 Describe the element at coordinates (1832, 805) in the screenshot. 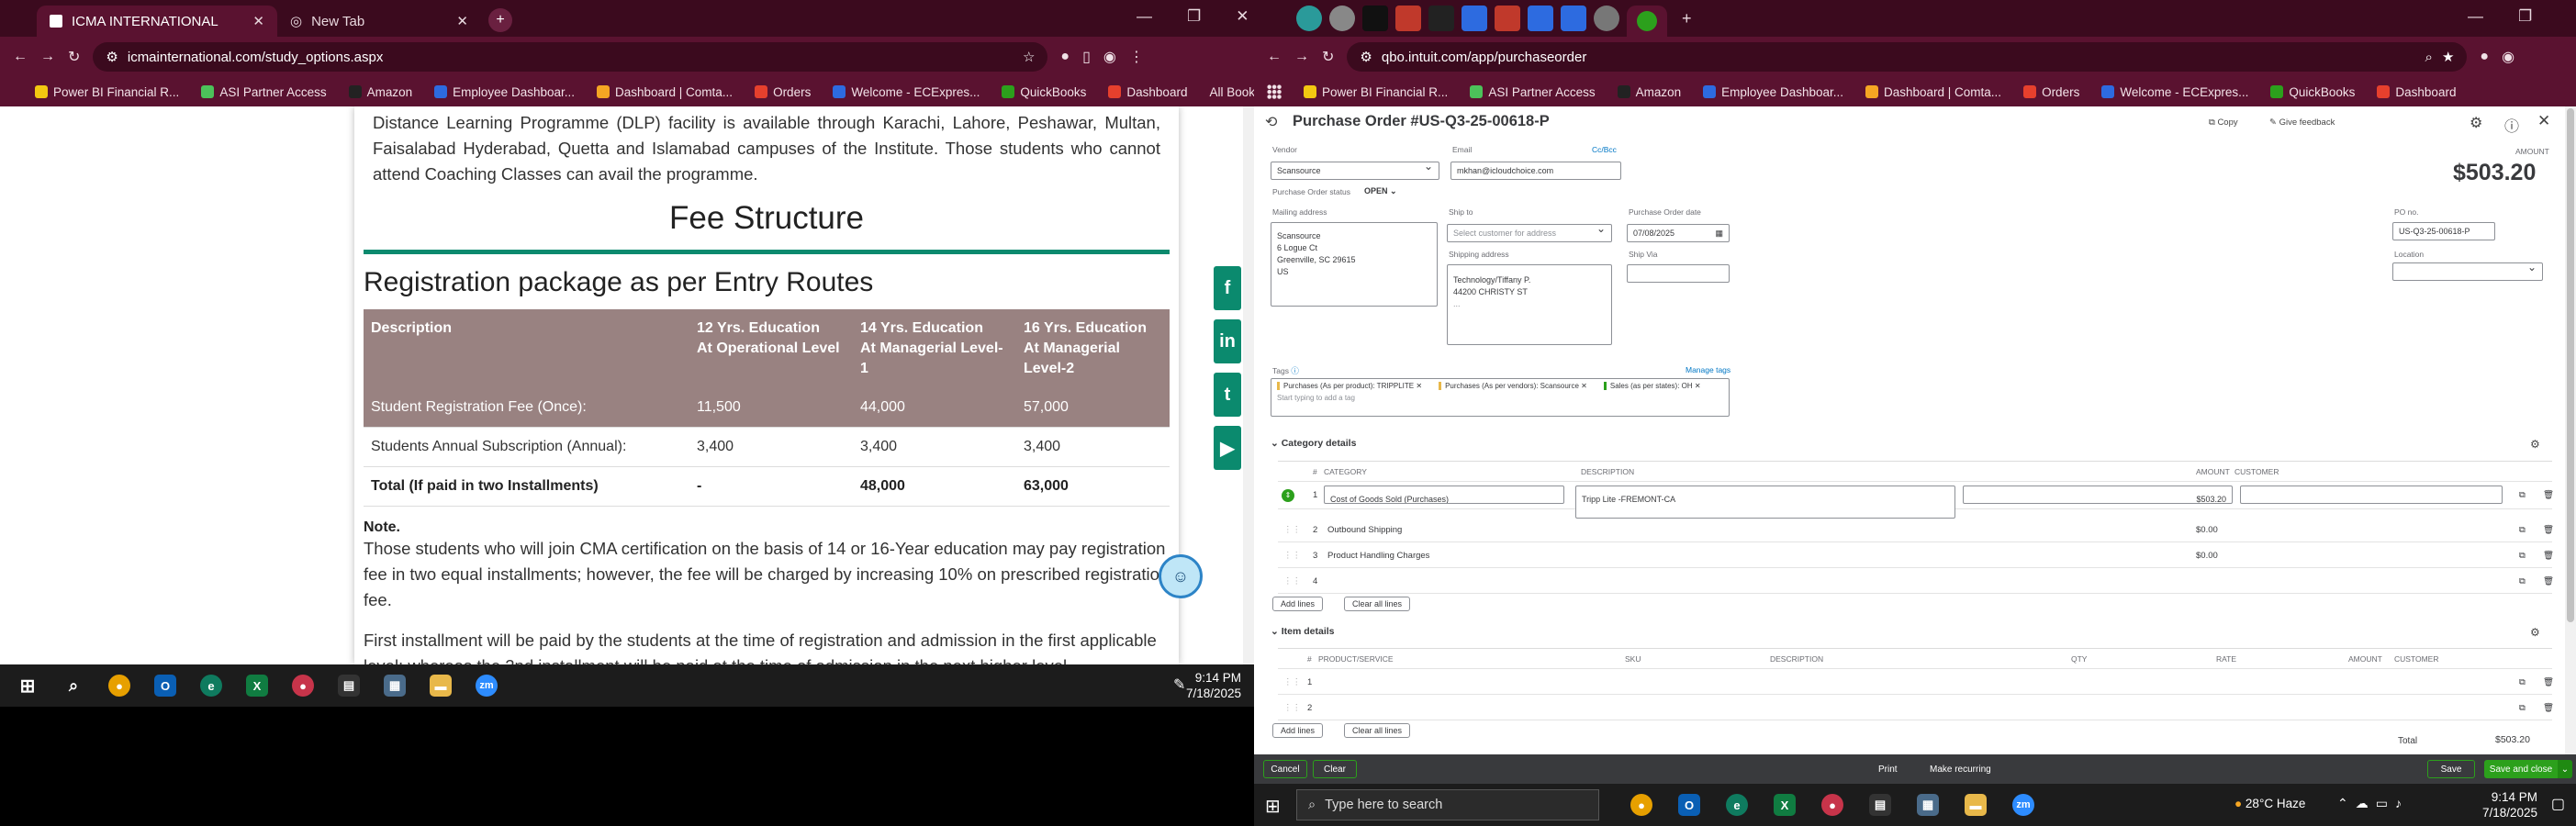

I see `chrome-active-icon: ●` at that location.